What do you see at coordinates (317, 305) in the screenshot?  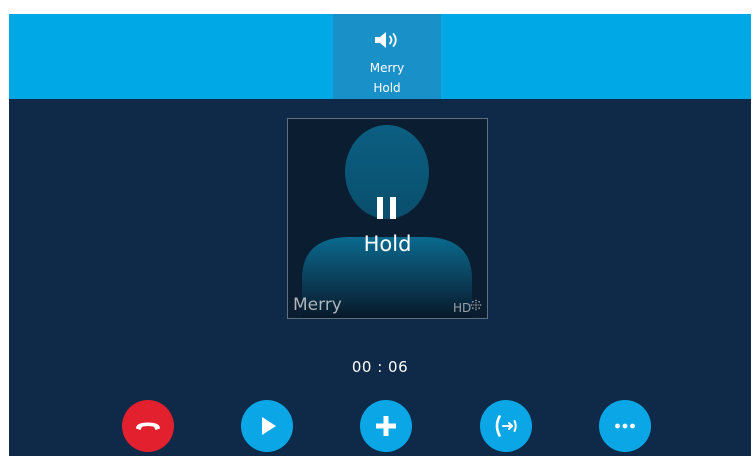 I see `caller-name: Merry` at bounding box center [317, 305].